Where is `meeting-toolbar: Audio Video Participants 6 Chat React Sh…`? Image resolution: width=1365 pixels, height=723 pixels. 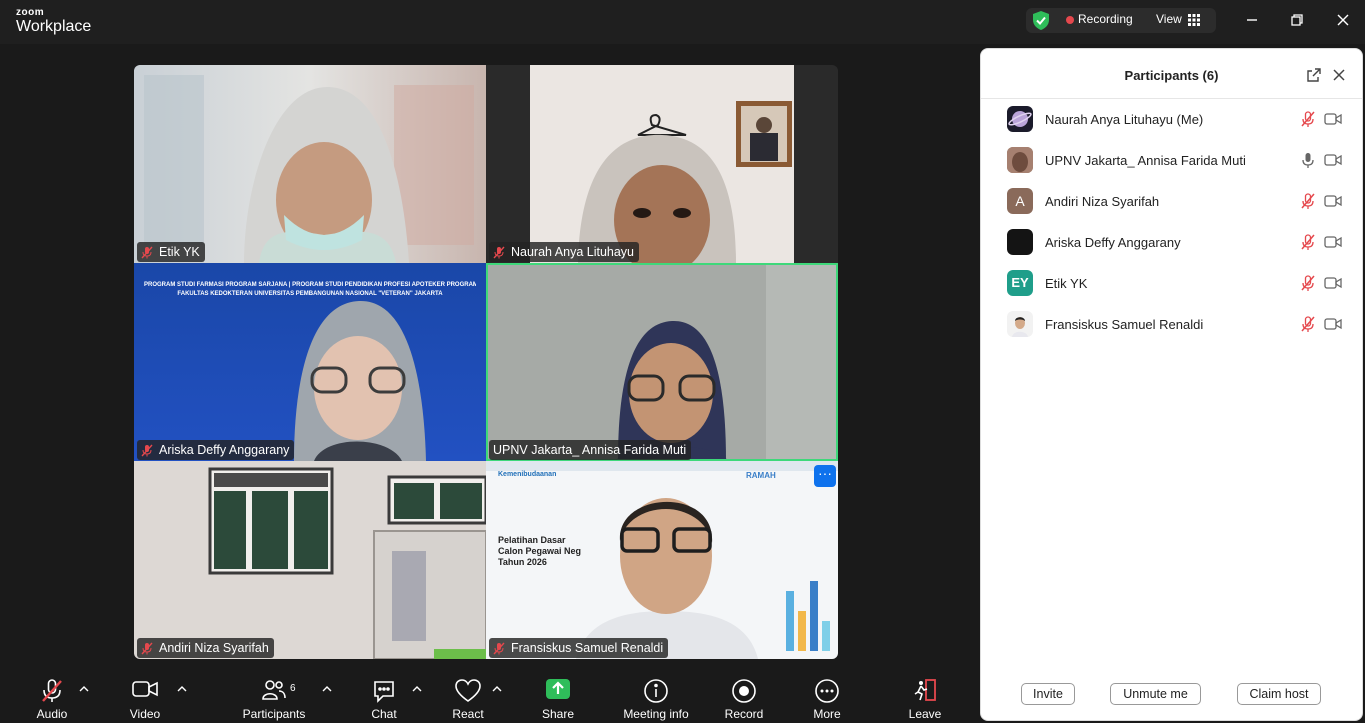 meeting-toolbar: Audio Video Participants 6 Chat React Sh… is located at coordinates (487, 696).